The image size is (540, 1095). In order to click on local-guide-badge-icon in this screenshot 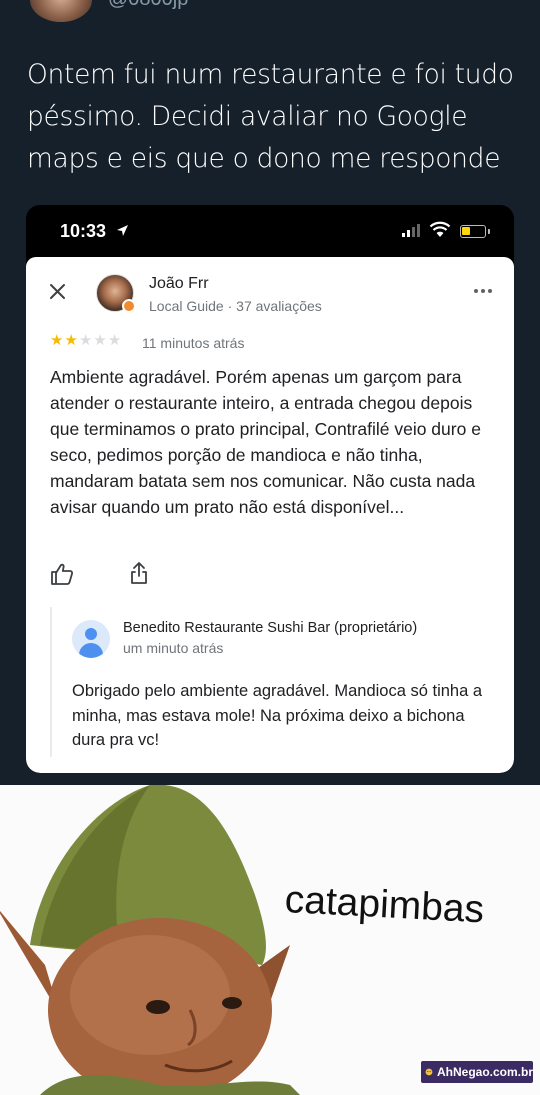, I will do `click(129, 306)`.